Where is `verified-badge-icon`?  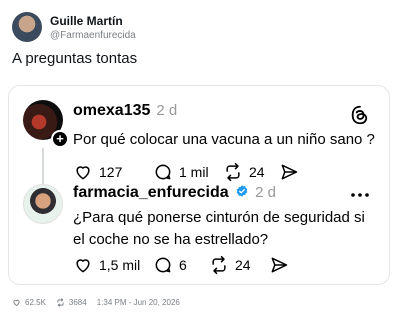 verified-badge-icon is located at coordinates (242, 191).